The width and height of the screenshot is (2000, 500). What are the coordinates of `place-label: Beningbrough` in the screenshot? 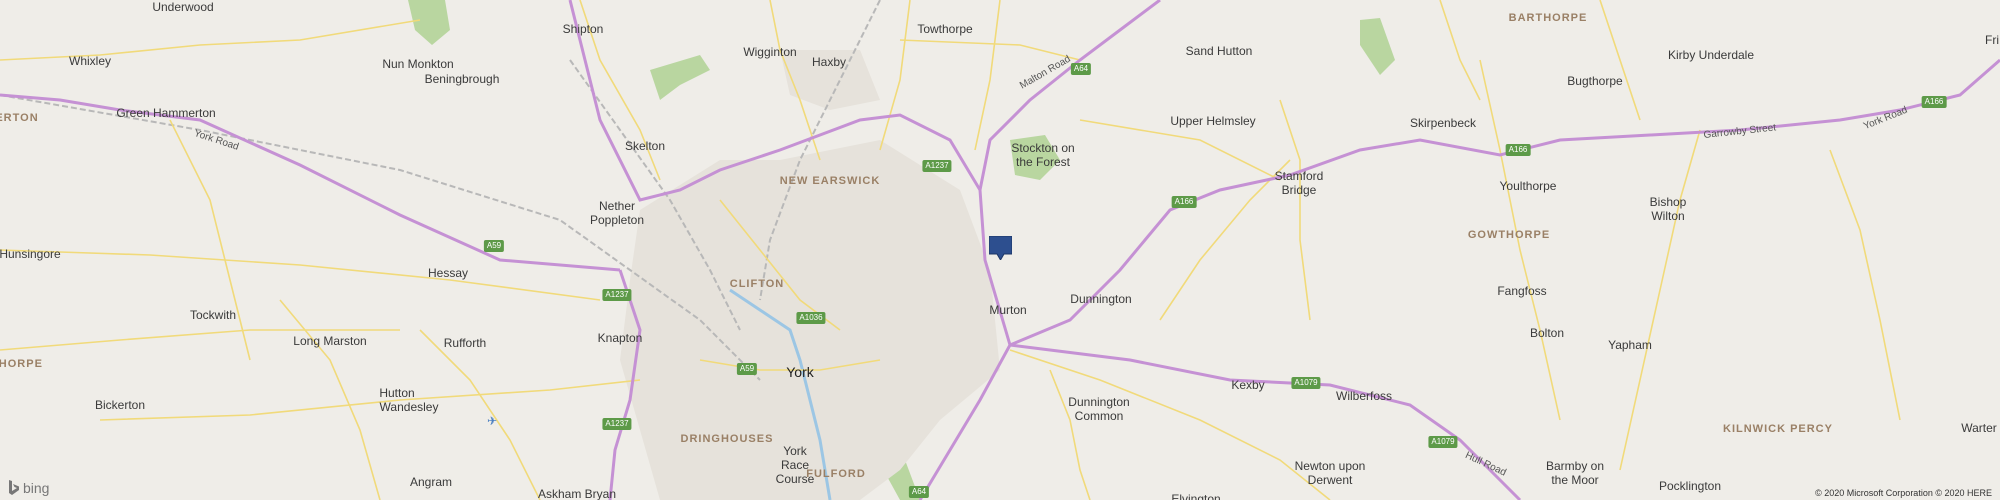 It's located at (462, 79).